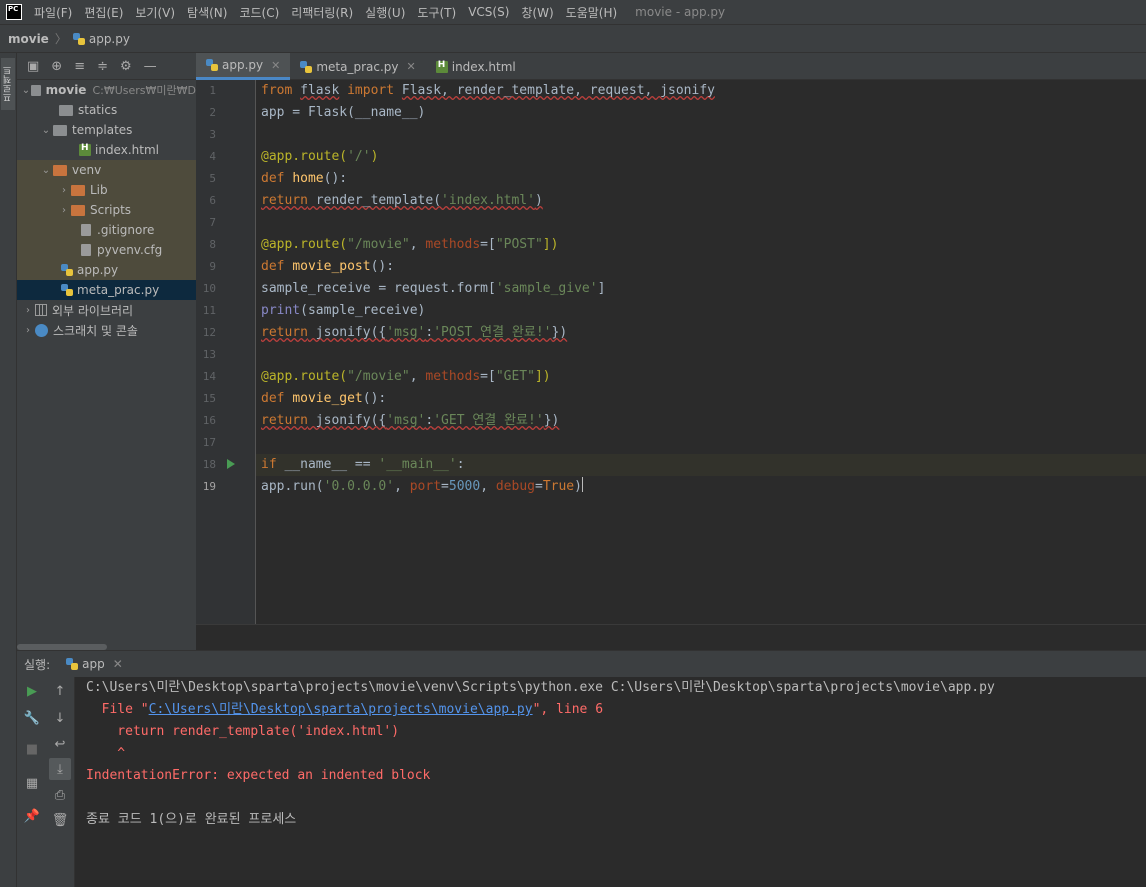  Describe the element at coordinates (130, 250) in the screenshot. I see `tree-item-label: pyvenv.cfg` at that location.